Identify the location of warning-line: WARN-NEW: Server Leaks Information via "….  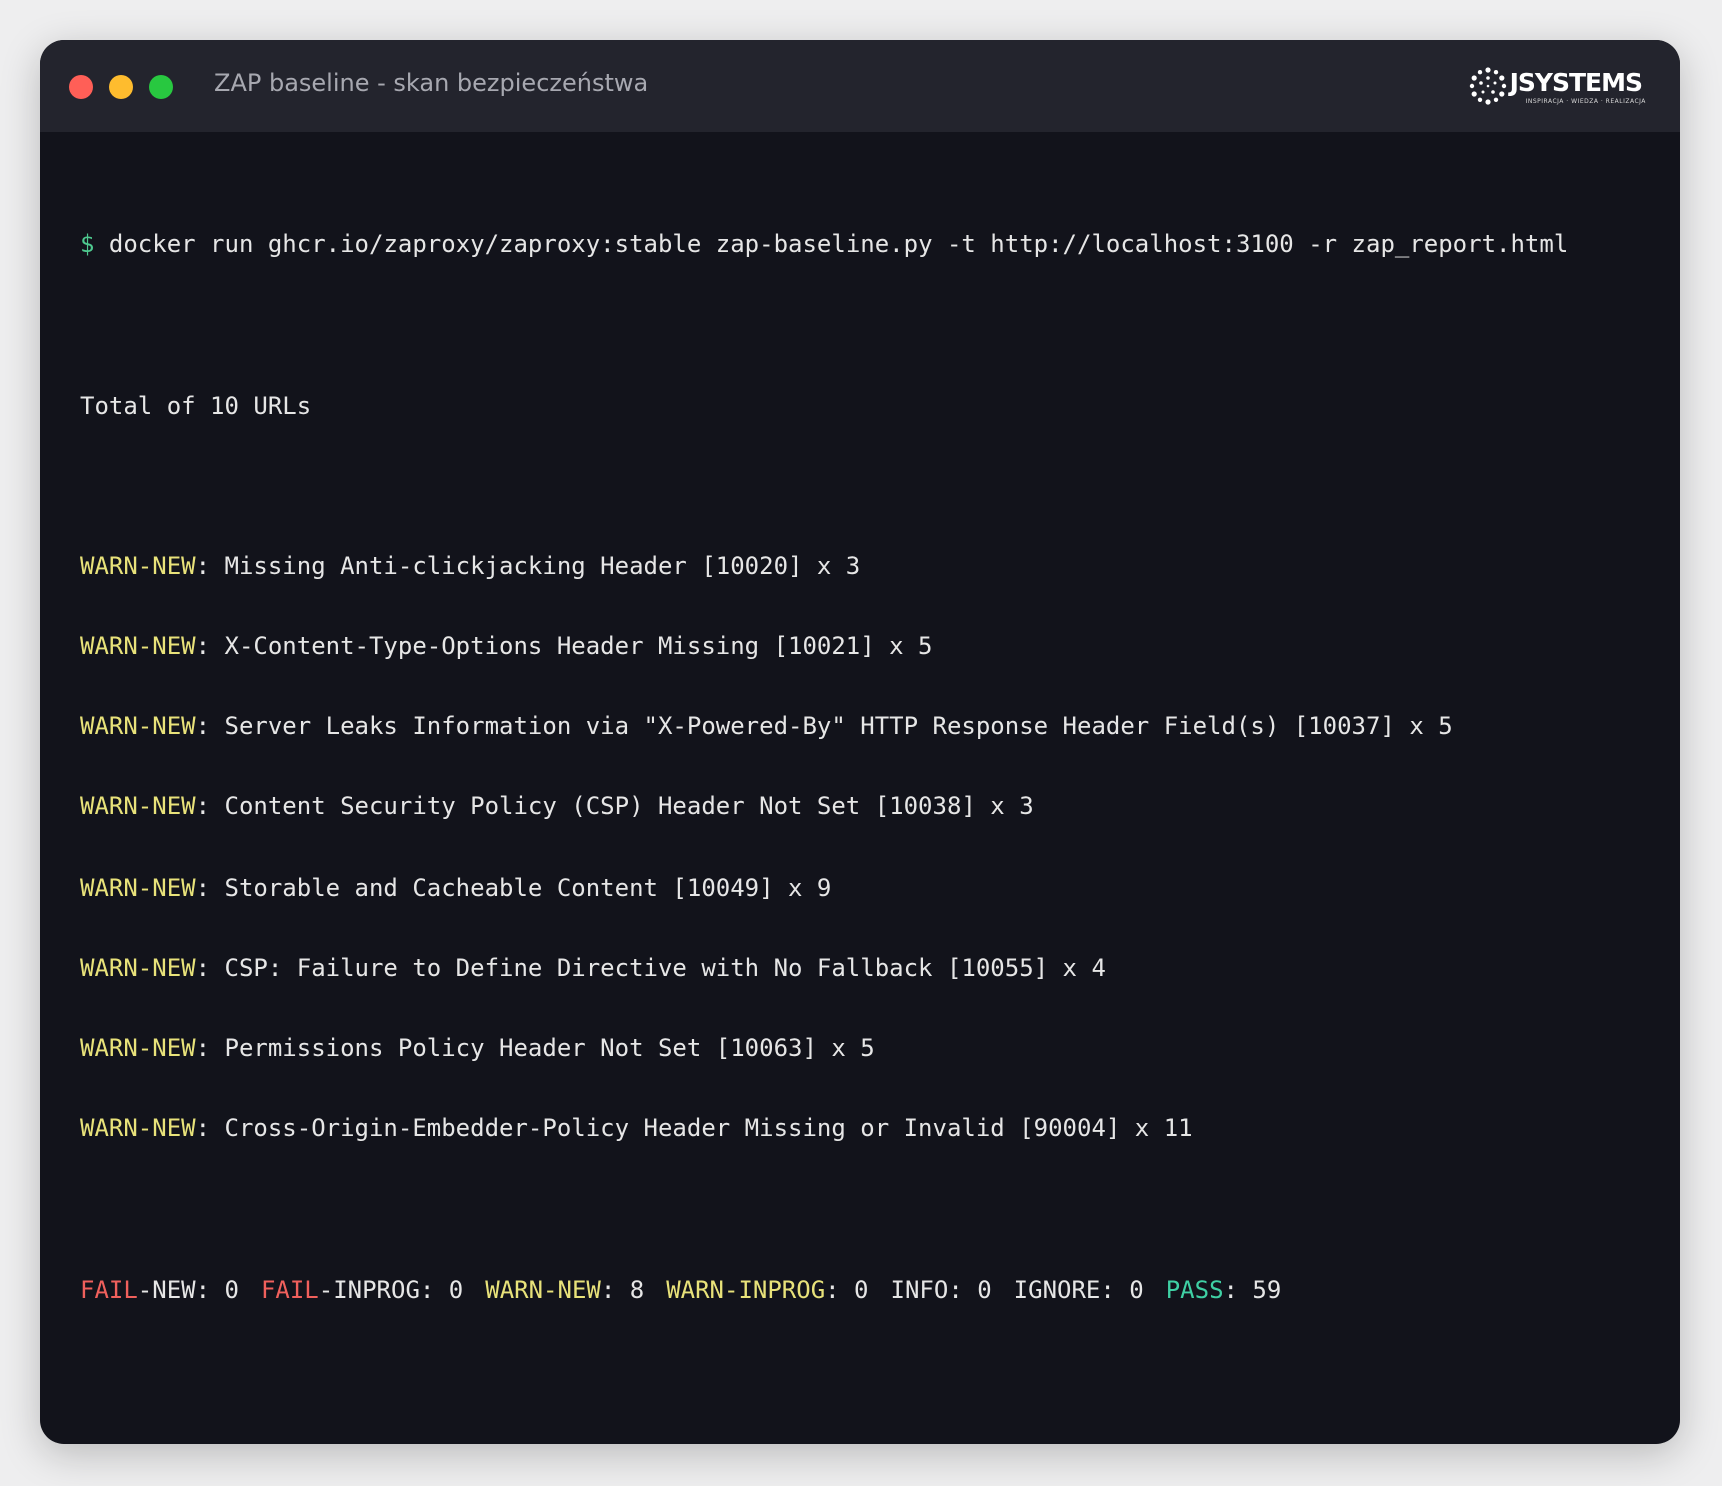
(766, 726).